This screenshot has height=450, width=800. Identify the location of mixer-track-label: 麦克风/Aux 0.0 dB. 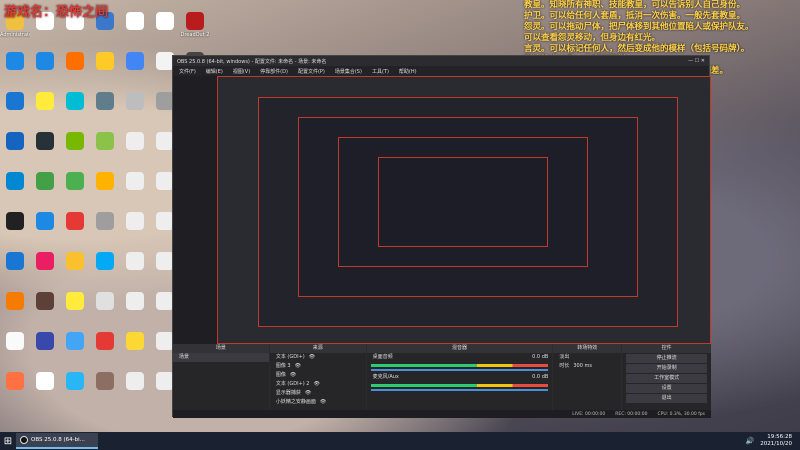
(460, 377).